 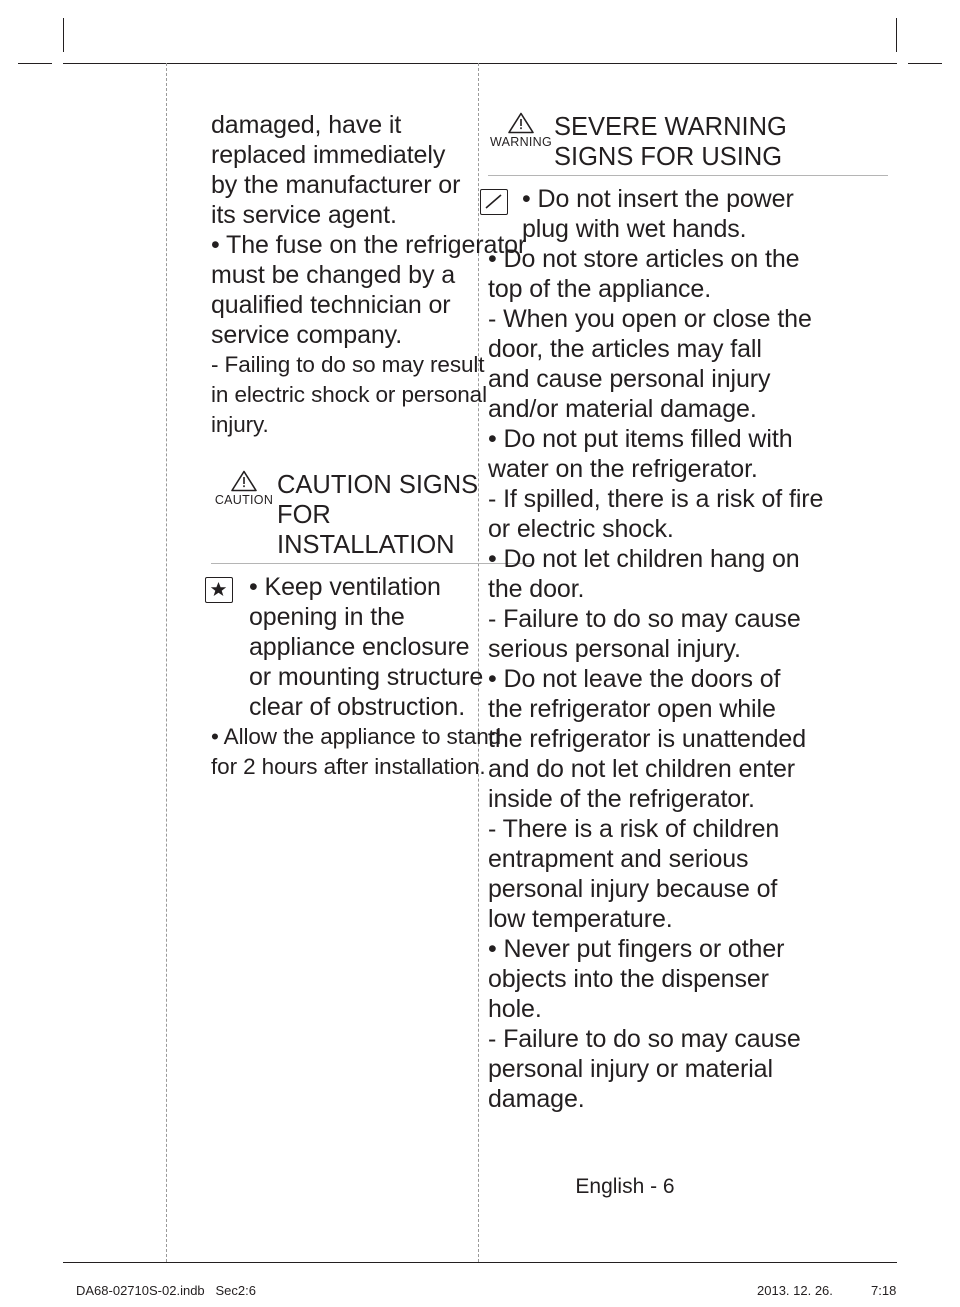 What do you see at coordinates (494, 202) in the screenshot?
I see `prohibition-box-icon` at bounding box center [494, 202].